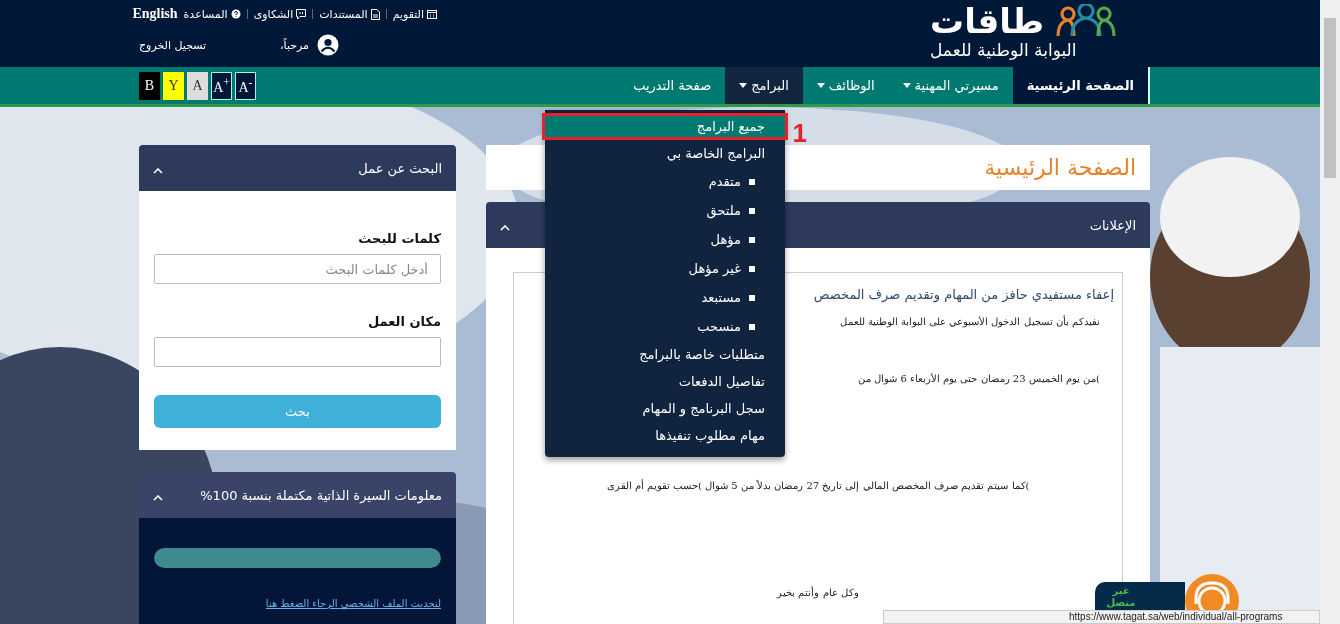 This screenshot has height=624, width=1340. Describe the element at coordinates (1330, 312) in the screenshot. I see `scrollbar` at that location.